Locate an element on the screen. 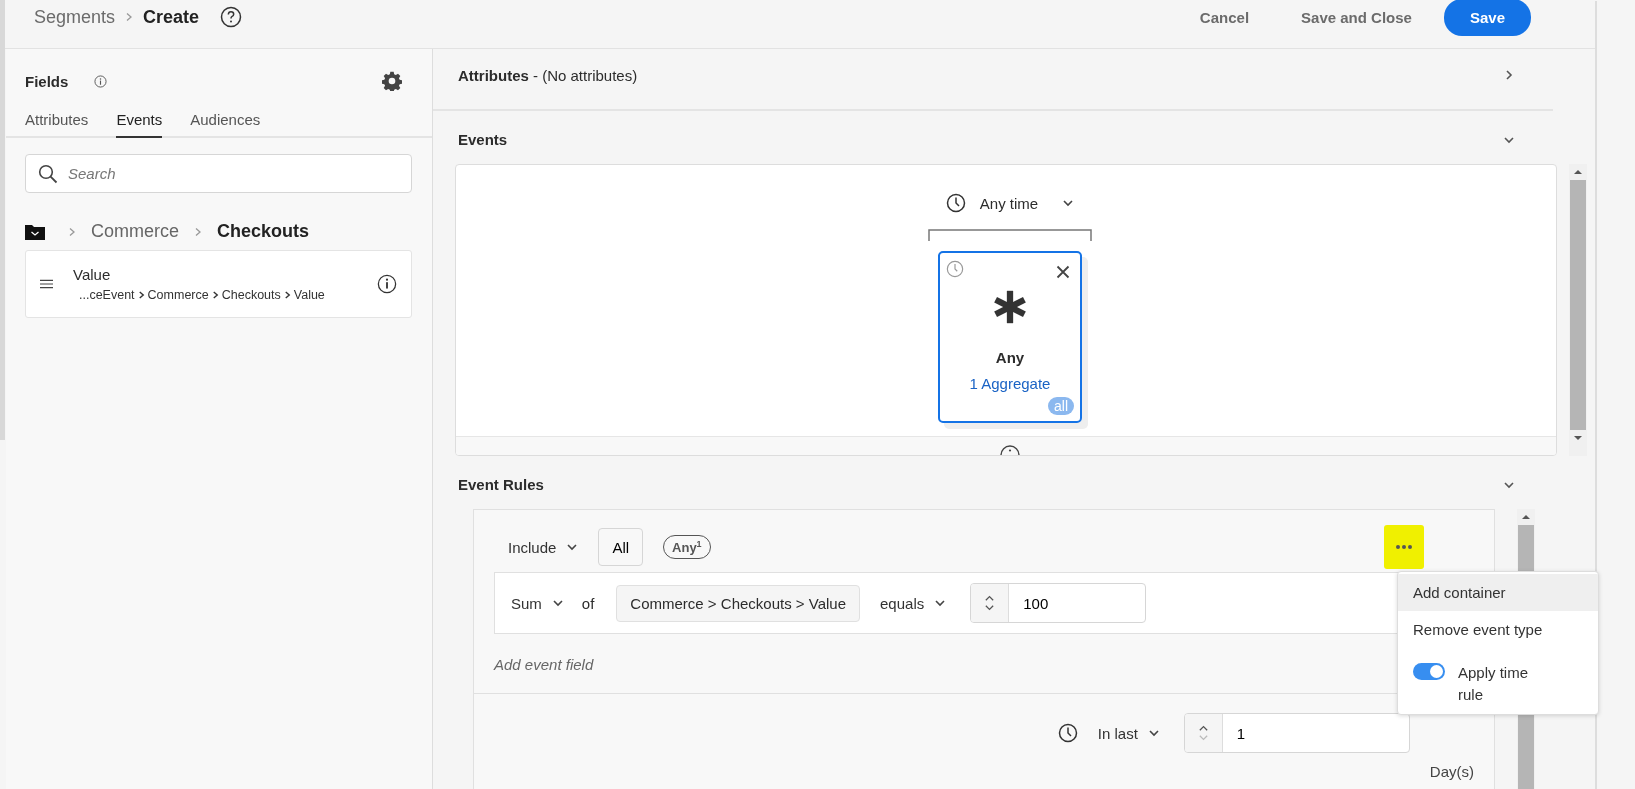  path-label: Value is located at coordinates (309, 295).